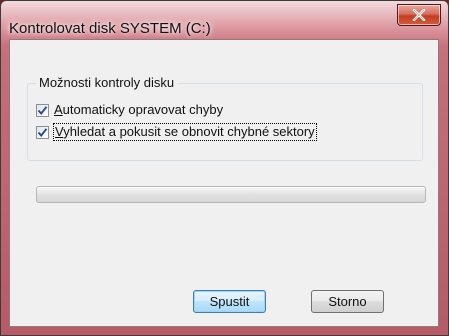 Image resolution: width=449 pixels, height=336 pixels. What do you see at coordinates (139, 109) in the screenshot?
I see `auto-fix-label: Automaticky opravovat chyby` at bounding box center [139, 109].